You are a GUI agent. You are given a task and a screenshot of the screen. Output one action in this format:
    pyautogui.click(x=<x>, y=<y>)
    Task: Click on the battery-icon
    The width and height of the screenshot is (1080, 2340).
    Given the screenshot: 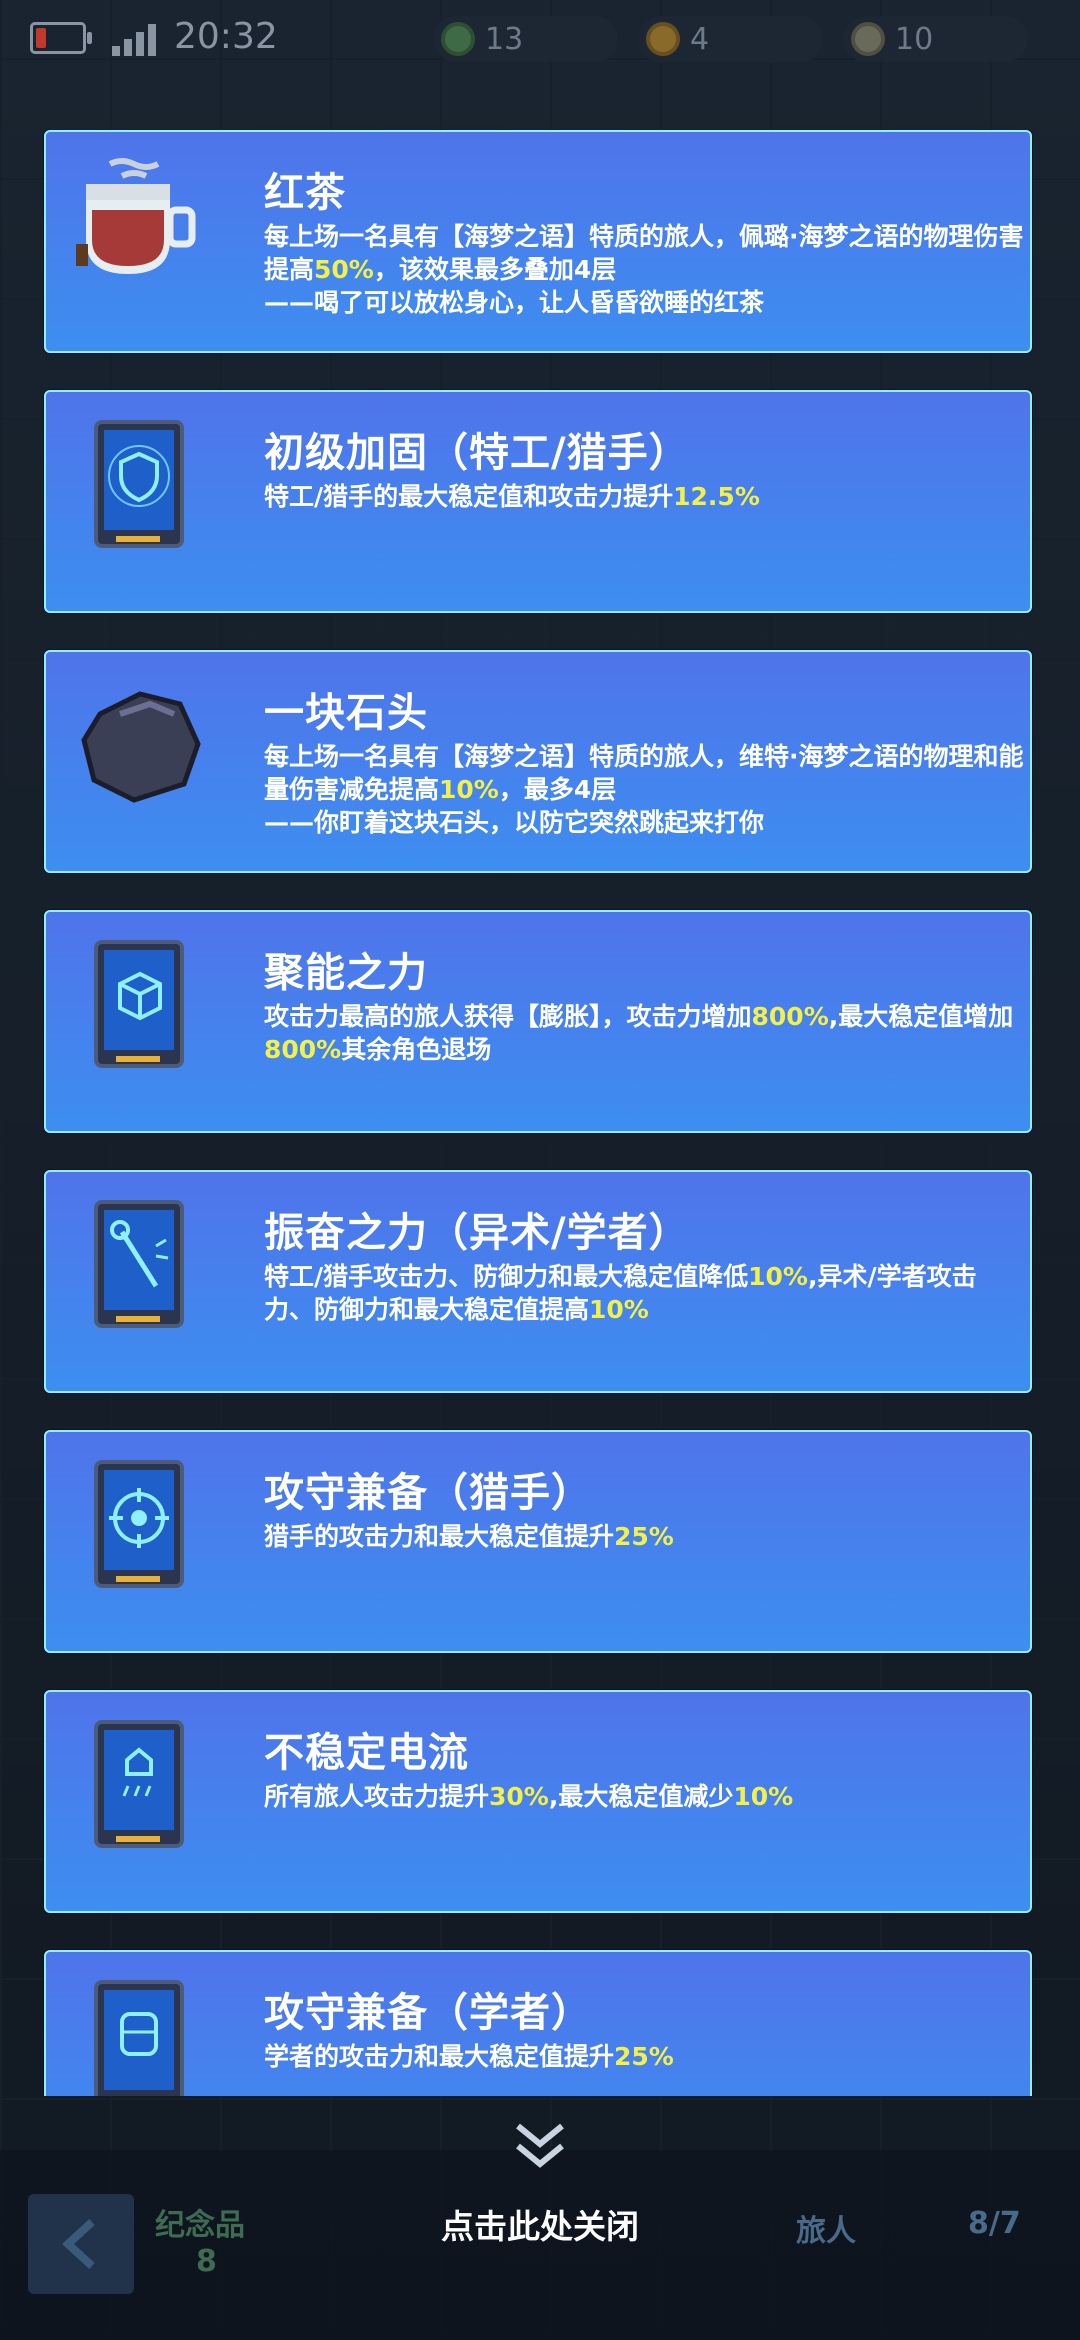 What is the action you would take?
    pyautogui.click(x=61, y=38)
    